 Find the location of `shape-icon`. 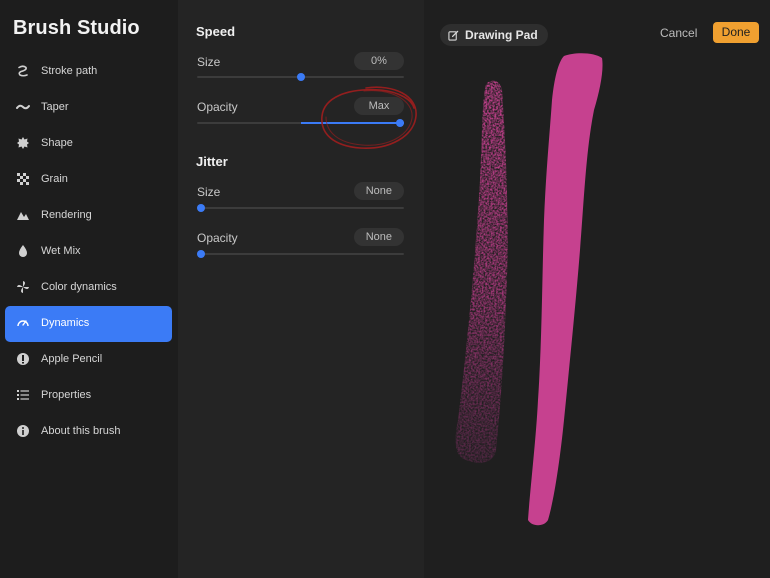

shape-icon is located at coordinates (23, 143).